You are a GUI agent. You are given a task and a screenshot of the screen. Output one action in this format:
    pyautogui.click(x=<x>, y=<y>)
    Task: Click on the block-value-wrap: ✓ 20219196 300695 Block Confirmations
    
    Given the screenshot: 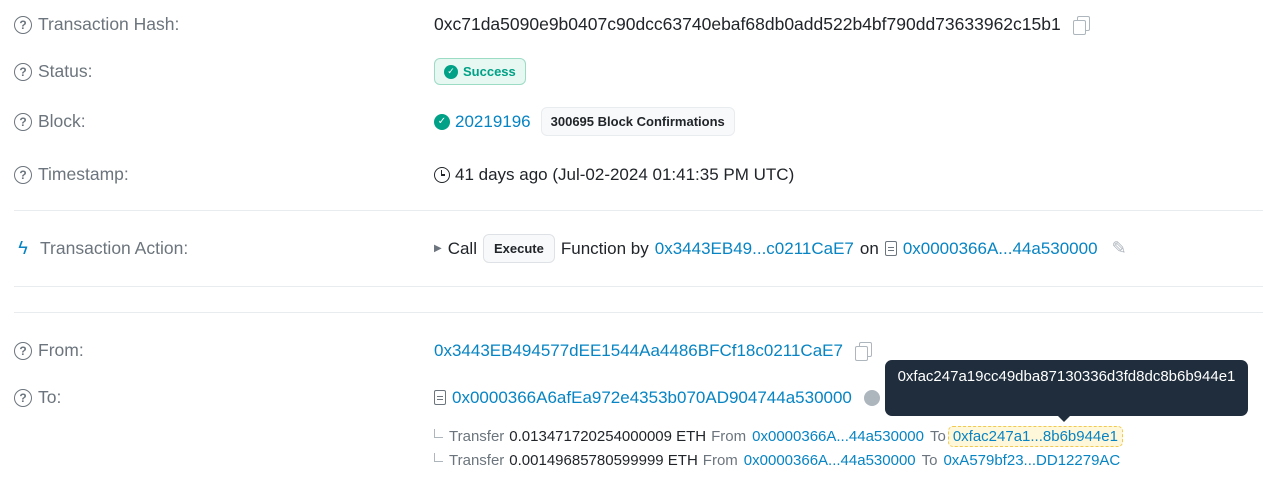 What is the action you would take?
    pyautogui.click(x=584, y=121)
    